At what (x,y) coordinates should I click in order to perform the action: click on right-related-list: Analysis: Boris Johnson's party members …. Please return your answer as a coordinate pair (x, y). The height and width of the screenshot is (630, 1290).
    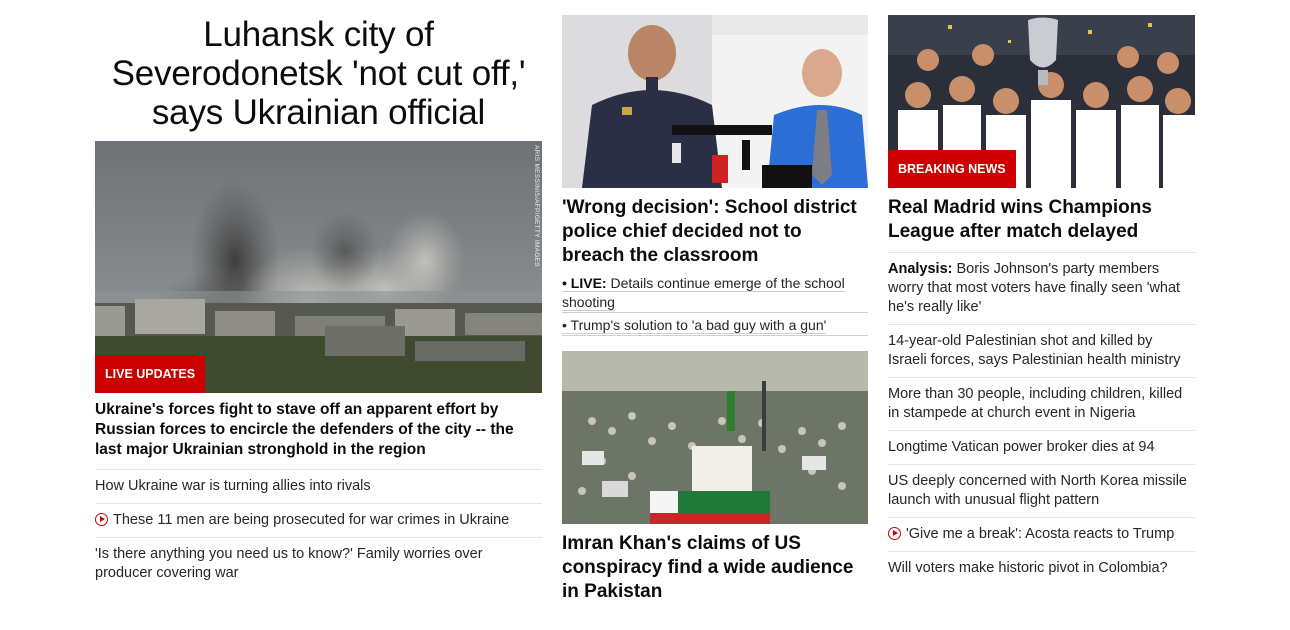
    Looking at the image, I should click on (1041, 418).